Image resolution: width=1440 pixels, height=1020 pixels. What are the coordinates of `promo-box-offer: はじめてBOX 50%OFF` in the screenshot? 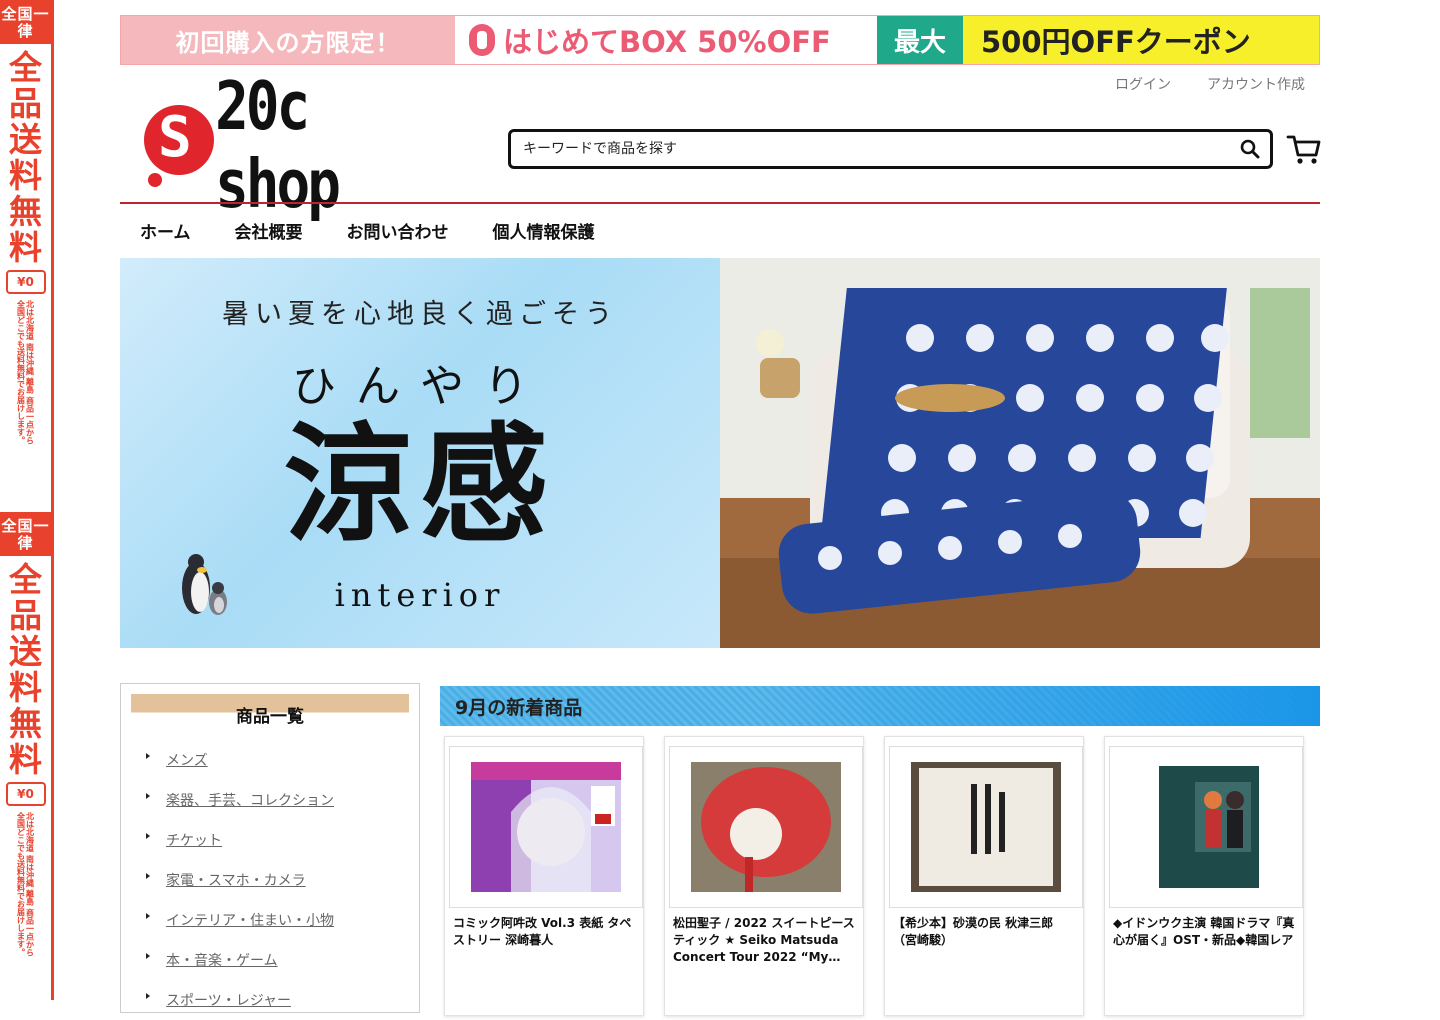 It's located at (666, 40).